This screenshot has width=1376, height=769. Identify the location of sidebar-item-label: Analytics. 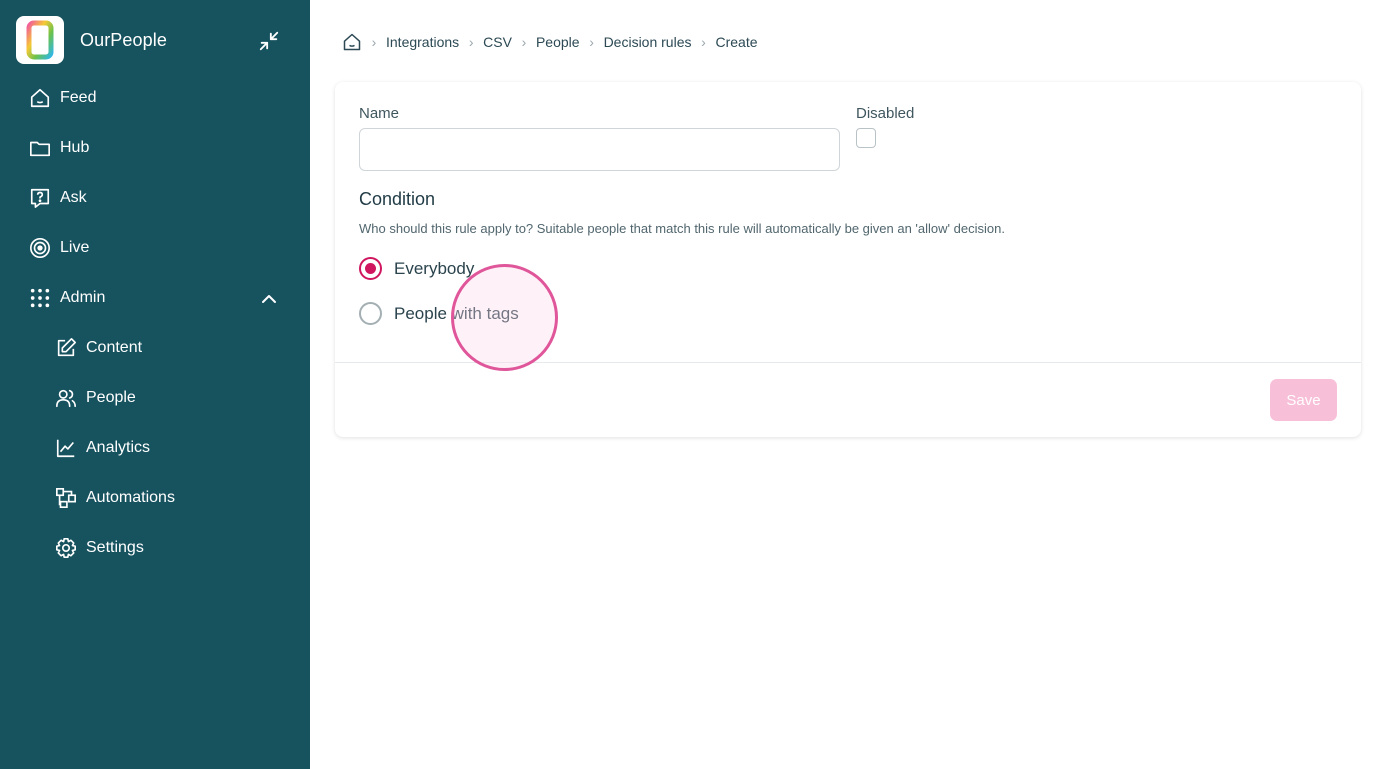
(118, 447).